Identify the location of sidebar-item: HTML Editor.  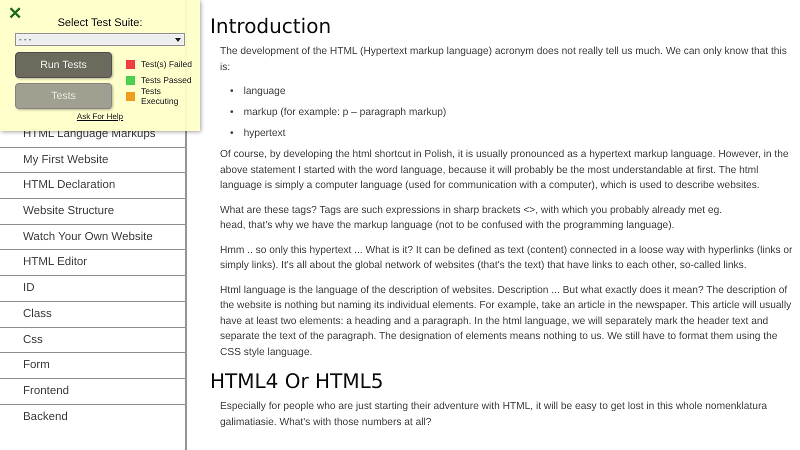
(92, 263).